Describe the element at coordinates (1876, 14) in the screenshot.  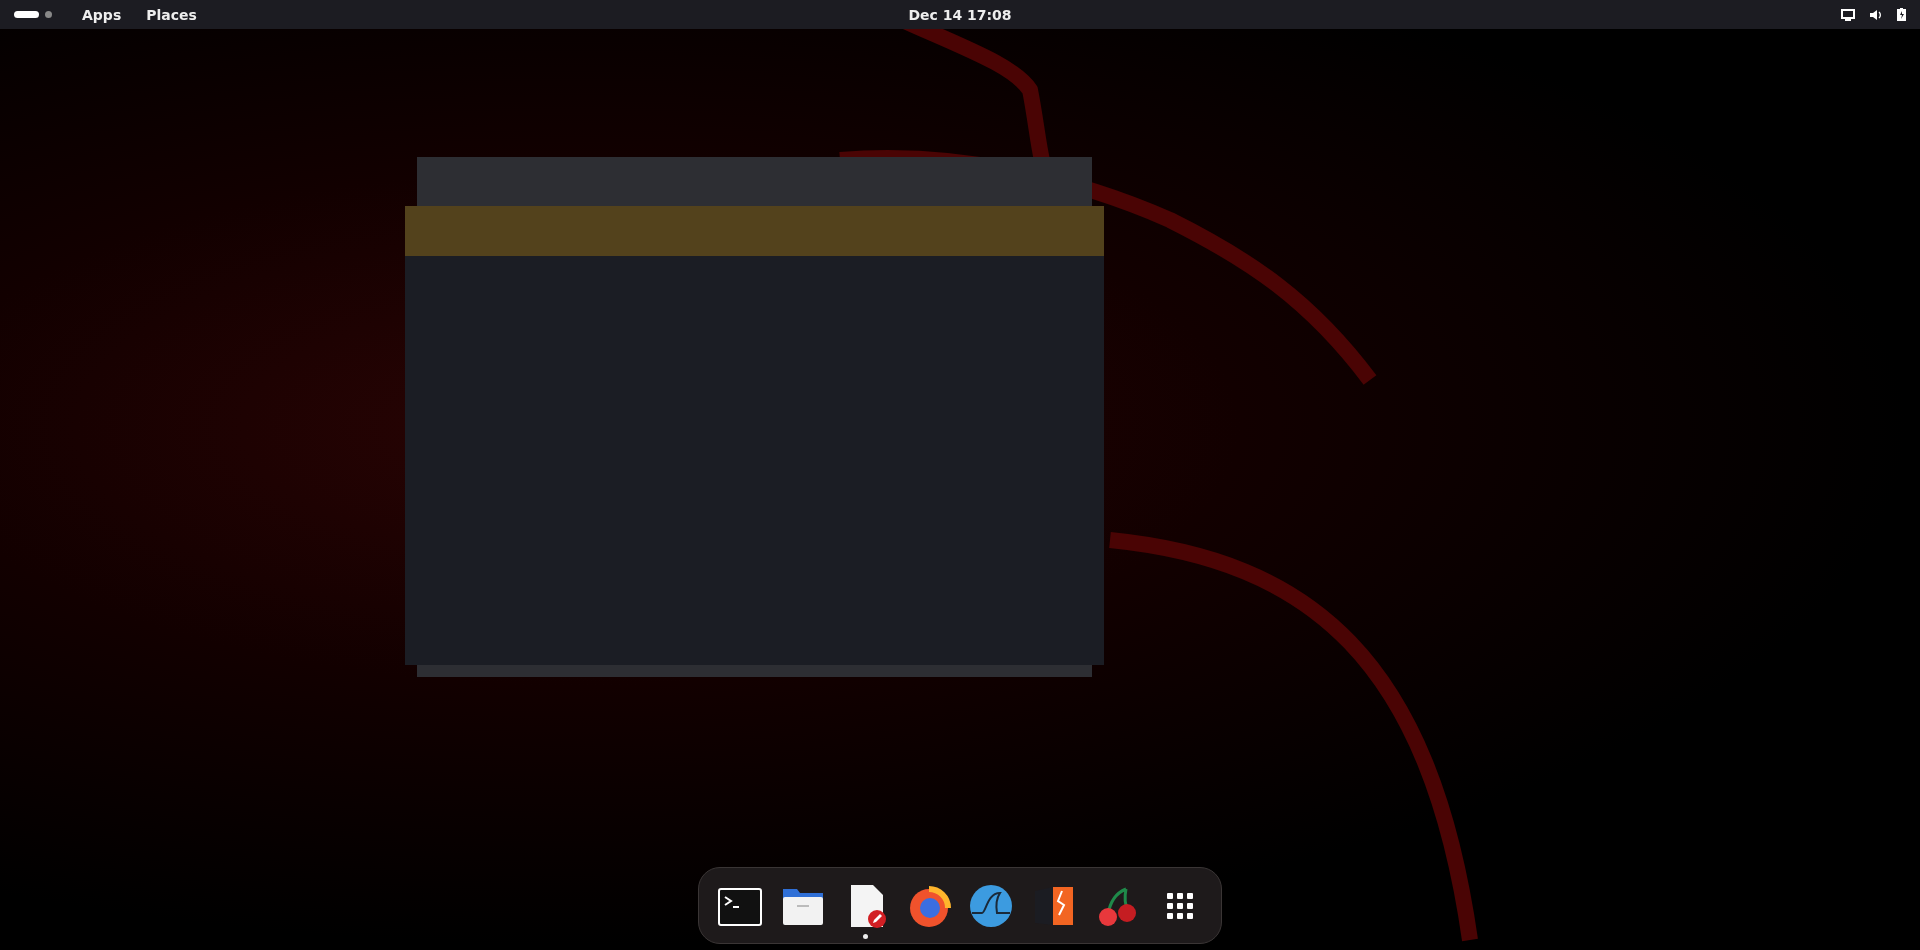
I see `volume-icon` at that location.